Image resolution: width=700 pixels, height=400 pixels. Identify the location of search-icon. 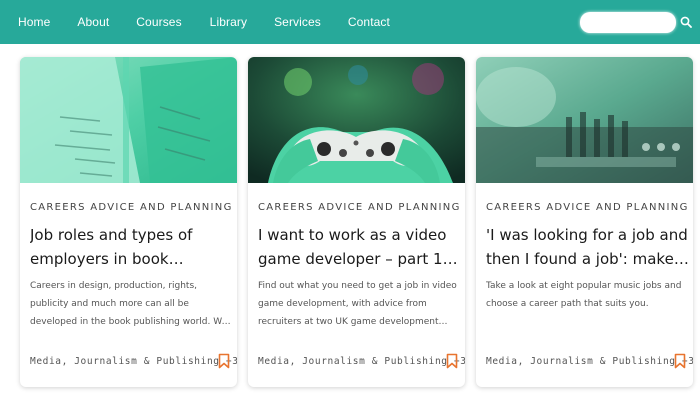
(686, 22).